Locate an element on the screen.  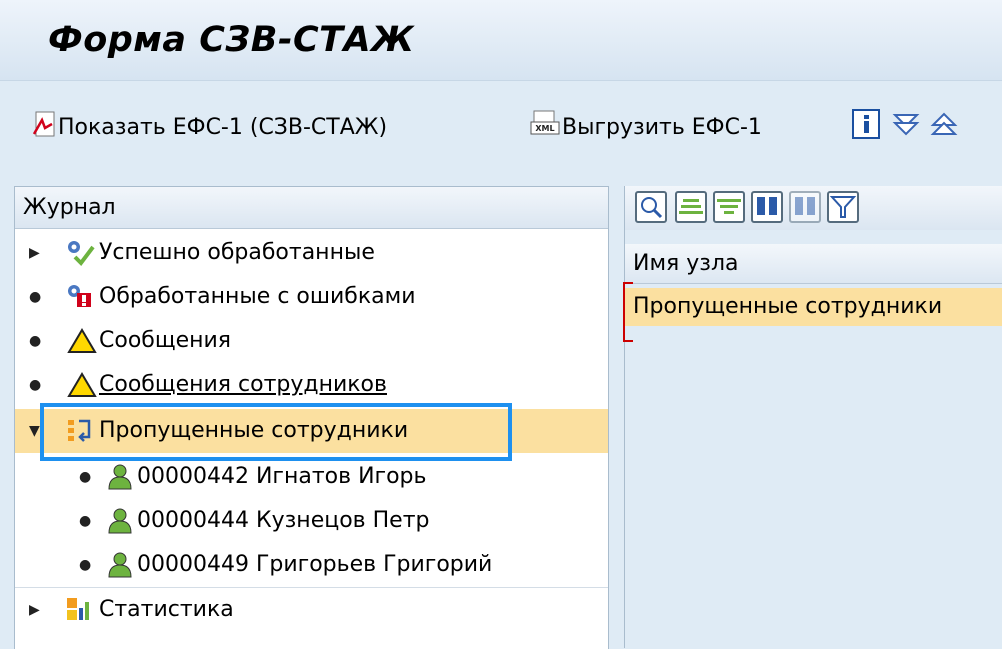
column-header-node-name: Имя узла is located at coordinates (813, 264).